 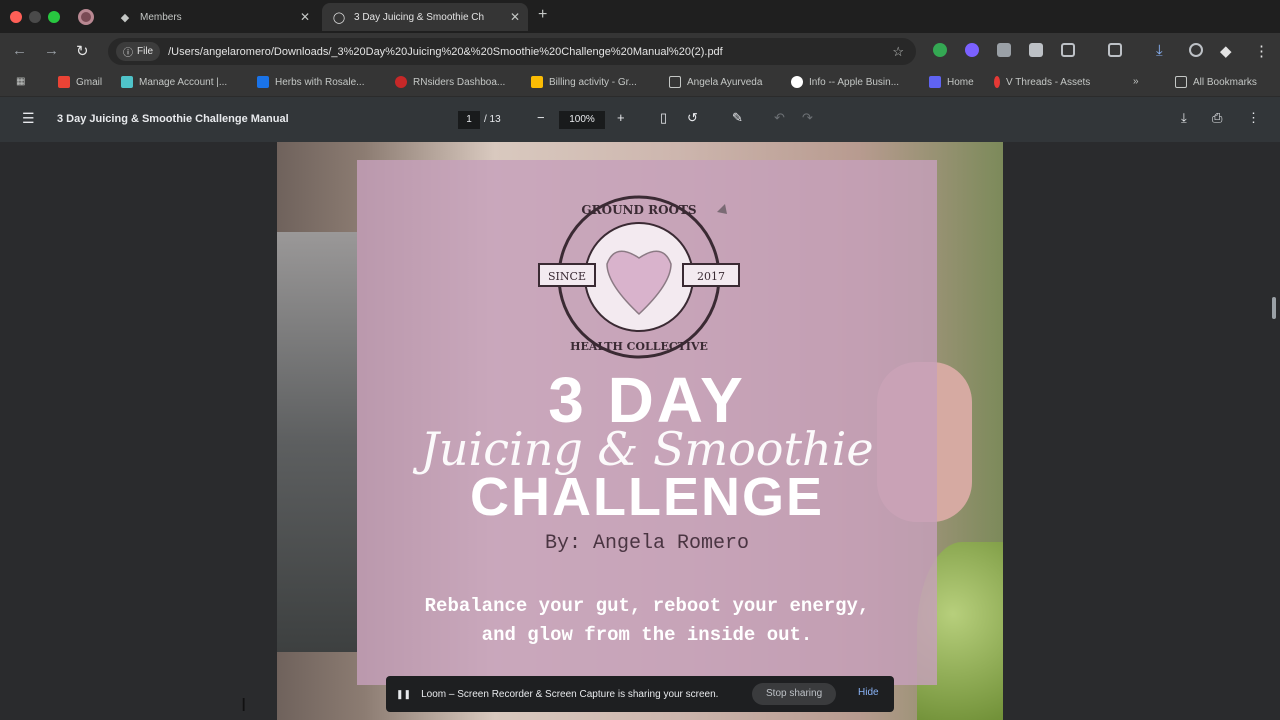 What do you see at coordinates (213, 17) in the screenshot?
I see `tab-members: ◆ Members ✕` at bounding box center [213, 17].